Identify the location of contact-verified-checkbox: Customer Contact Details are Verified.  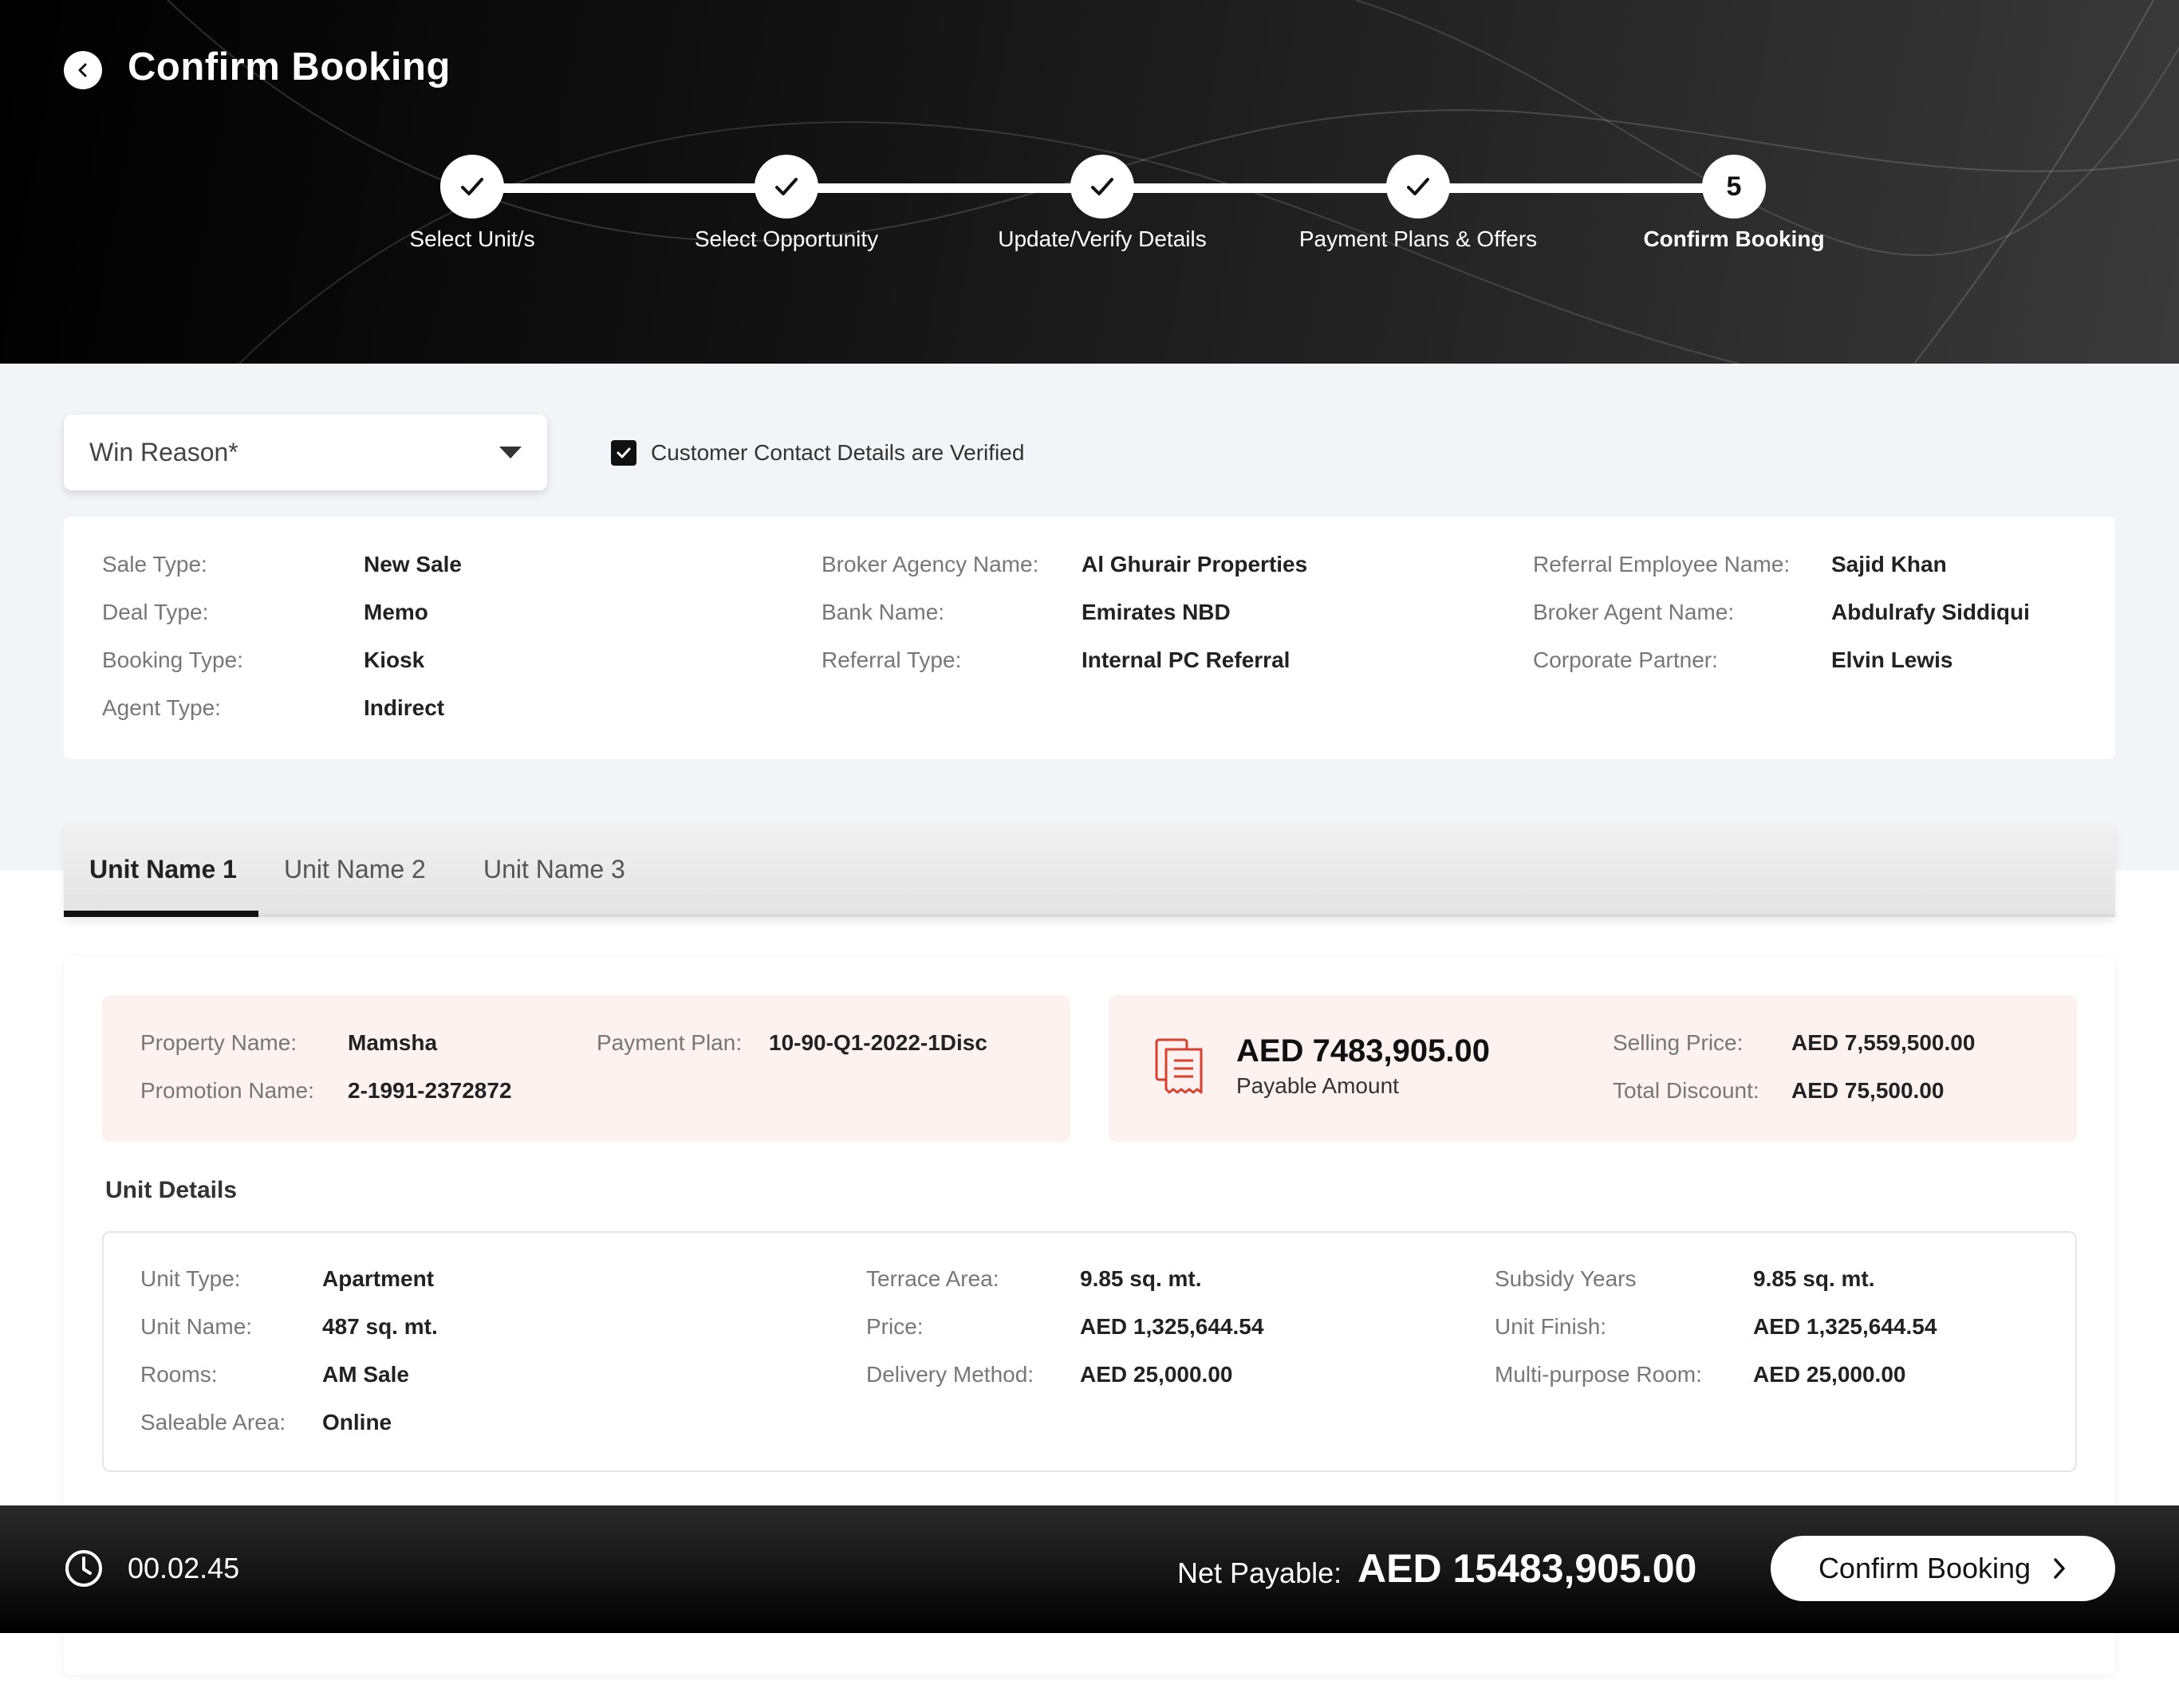
(817, 453).